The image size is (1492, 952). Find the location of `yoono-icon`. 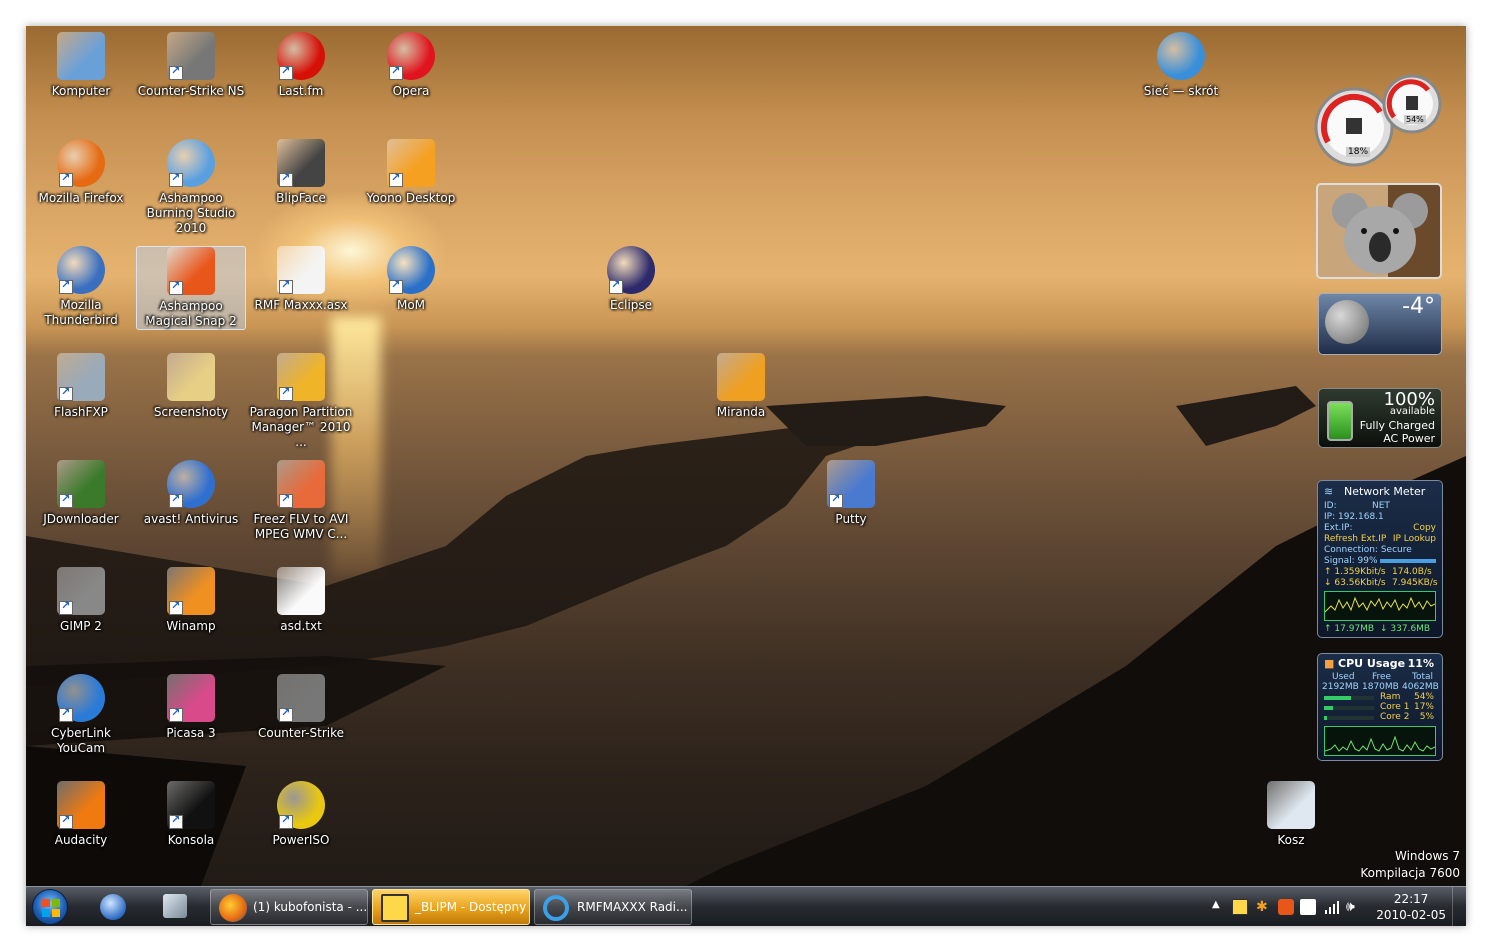

yoono-icon is located at coordinates (411, 163).